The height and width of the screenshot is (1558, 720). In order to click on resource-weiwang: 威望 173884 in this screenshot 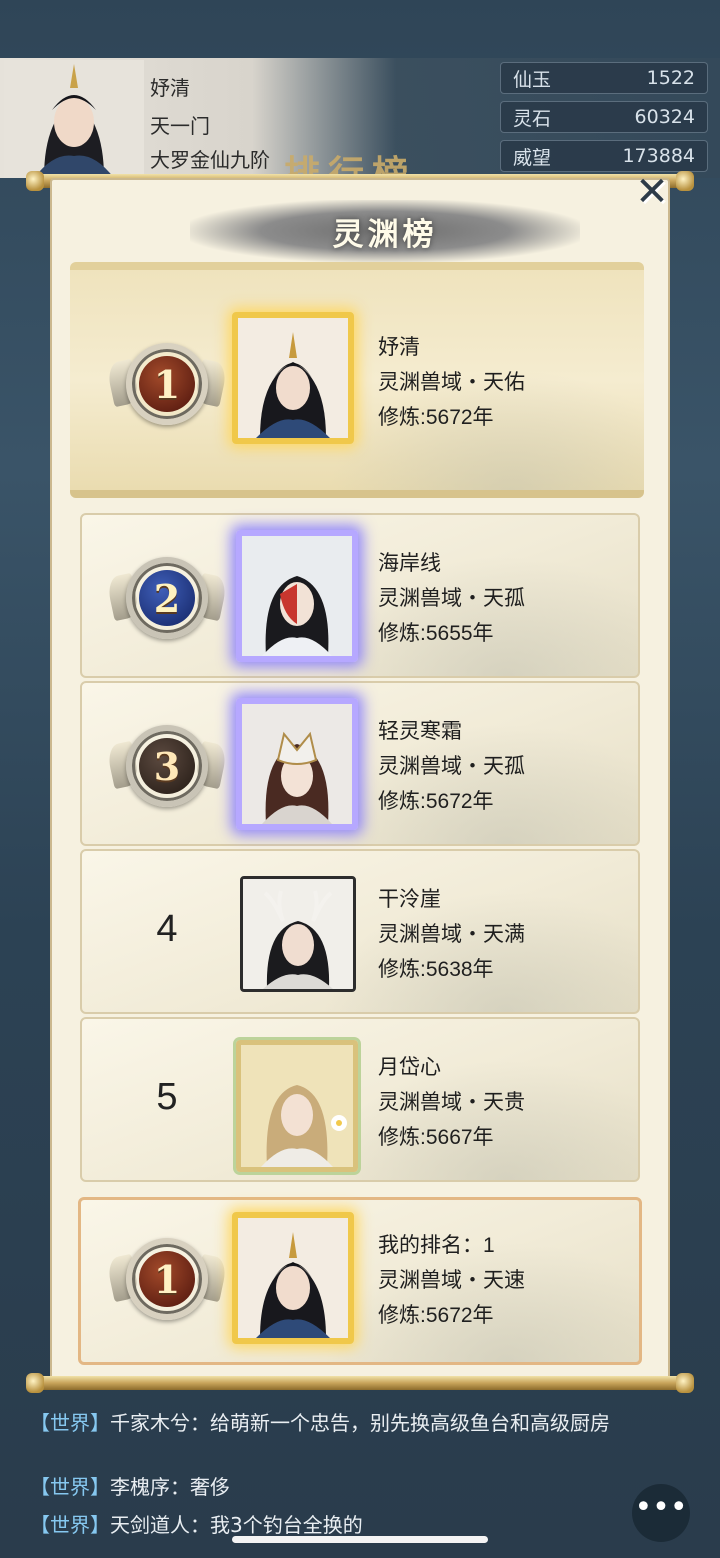, I will do `click(604, 156)`.